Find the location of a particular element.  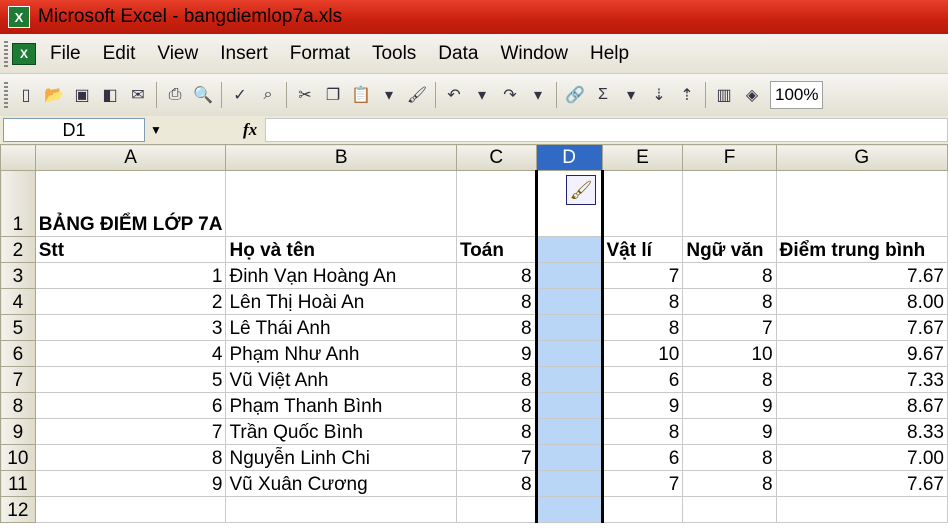

cell-g10: 7.00 is located at coordinates (861, 457).